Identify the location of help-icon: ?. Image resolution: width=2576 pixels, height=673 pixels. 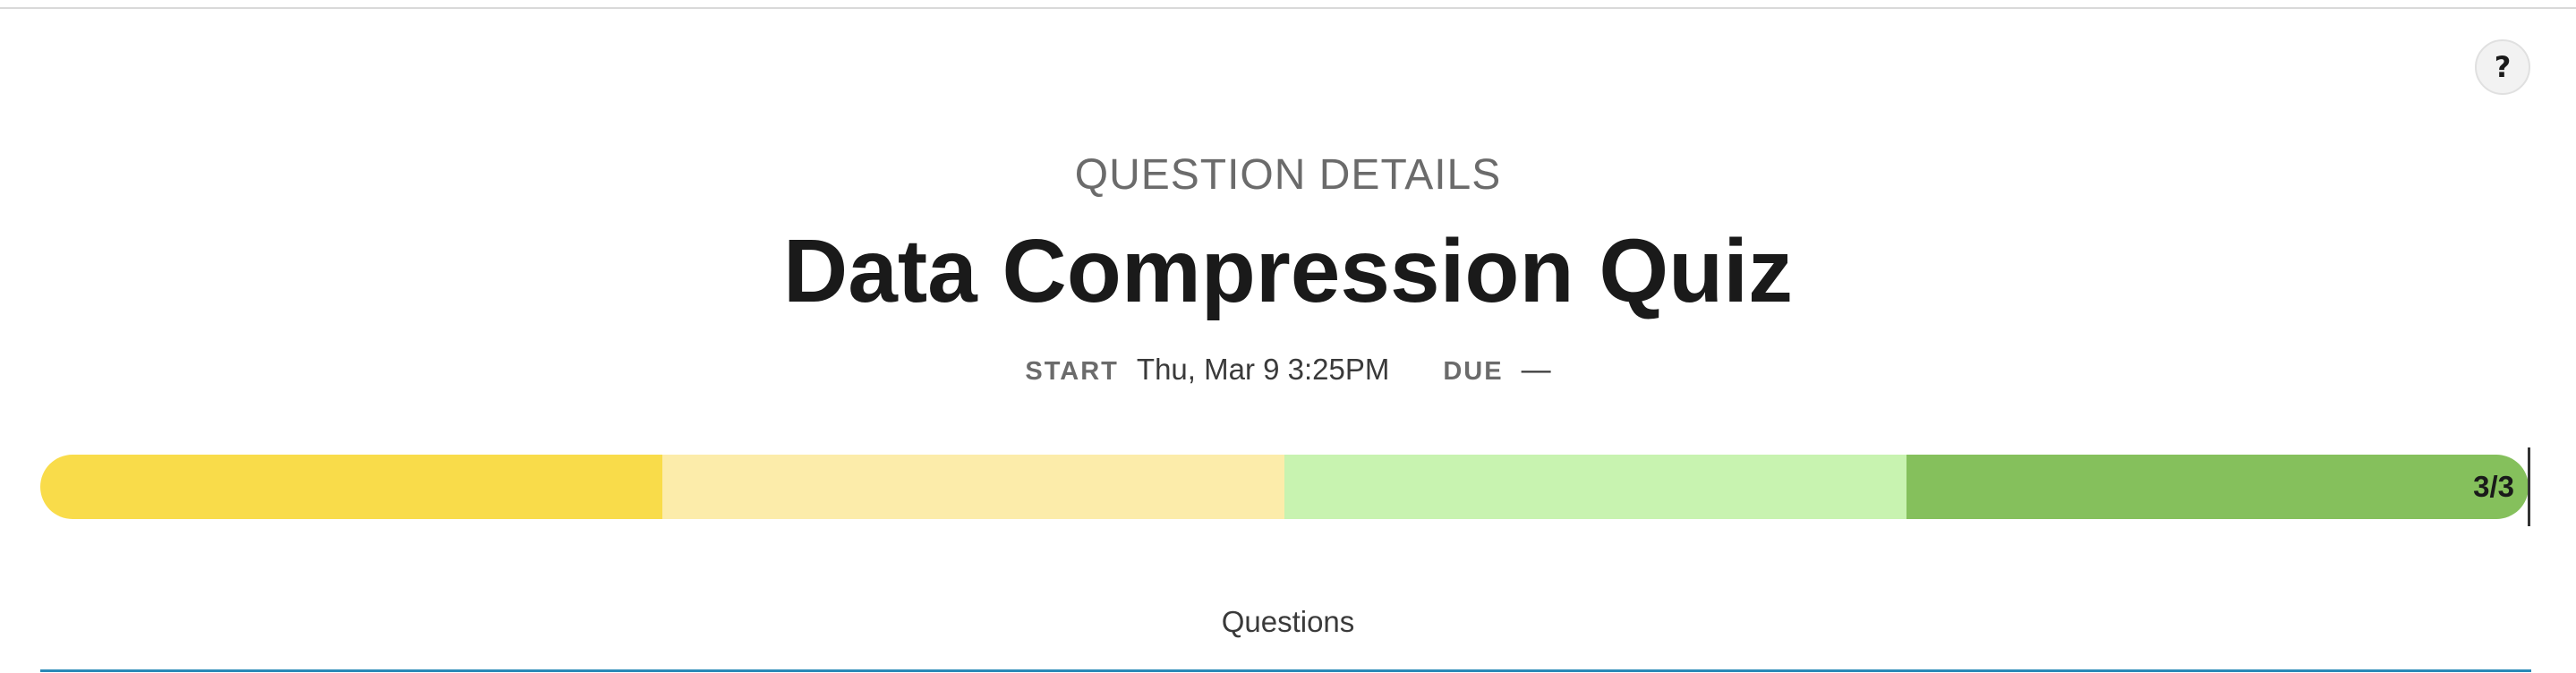
(2503, 67).